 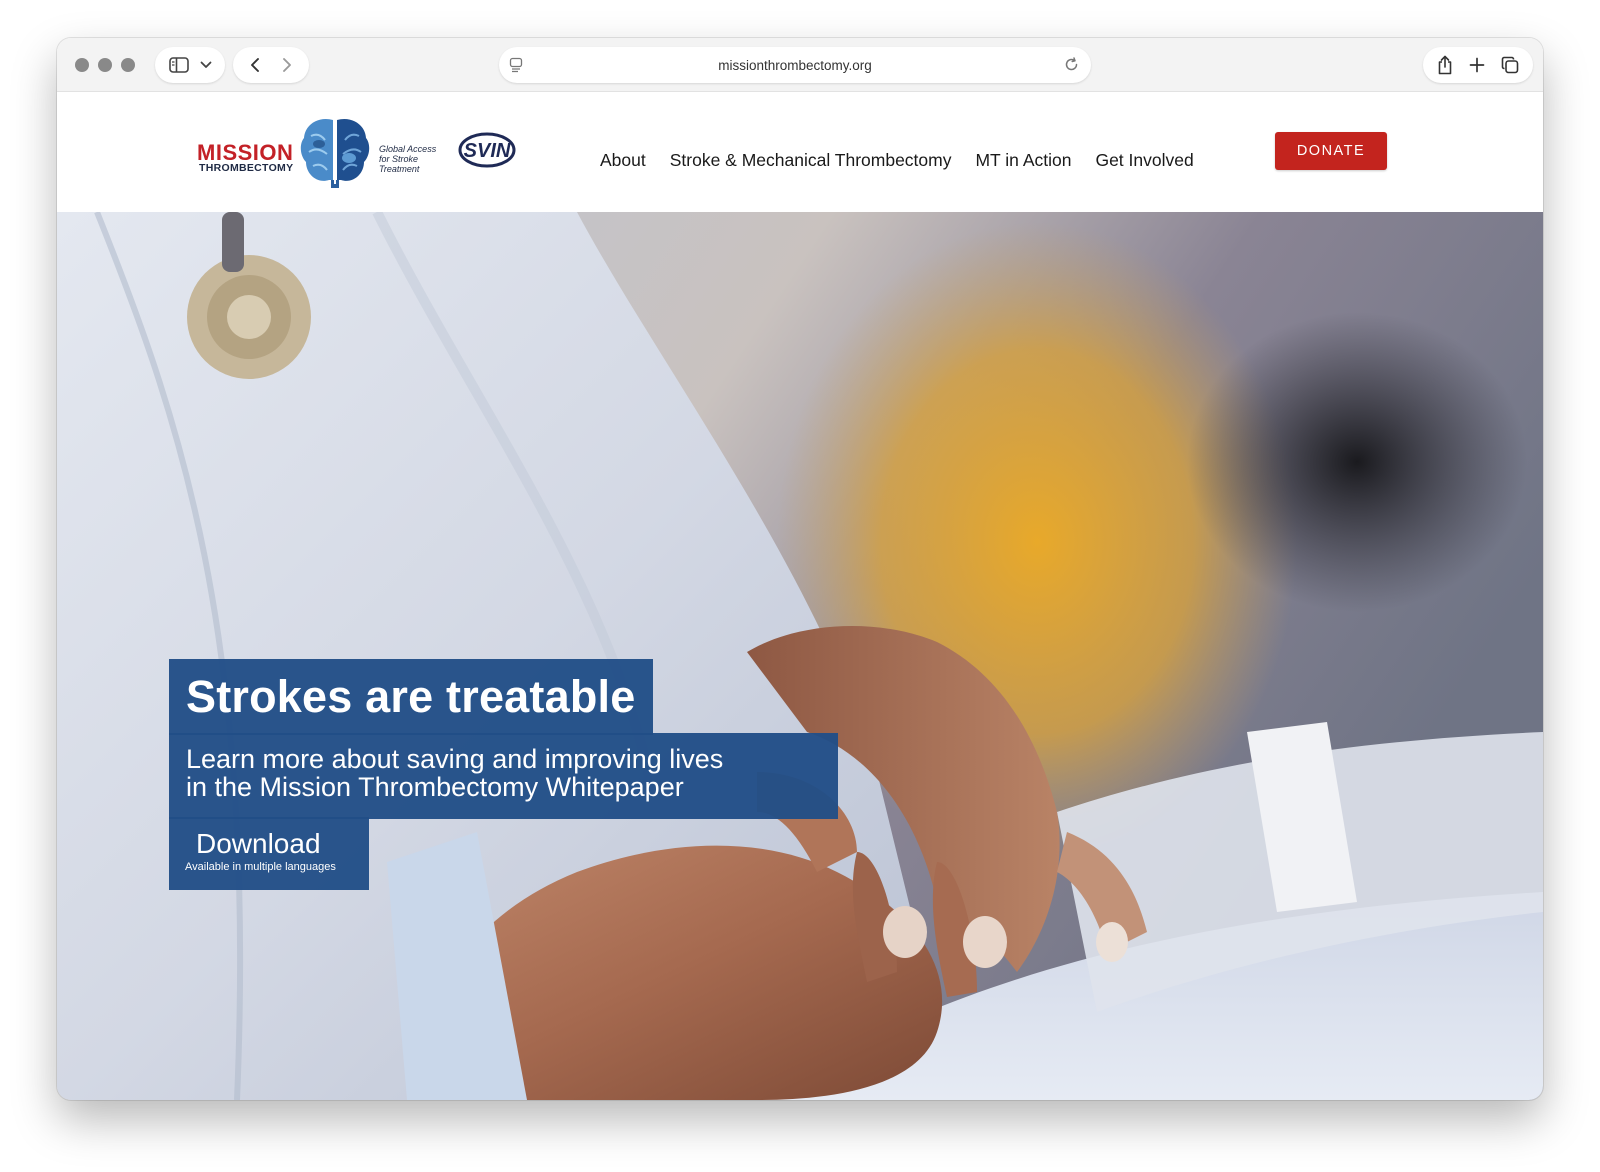 What do you see at coordinates (399, 169) in the screenshot?
I see `logo-tagline-line-3: Treatment` at bounding box center [399, 169].